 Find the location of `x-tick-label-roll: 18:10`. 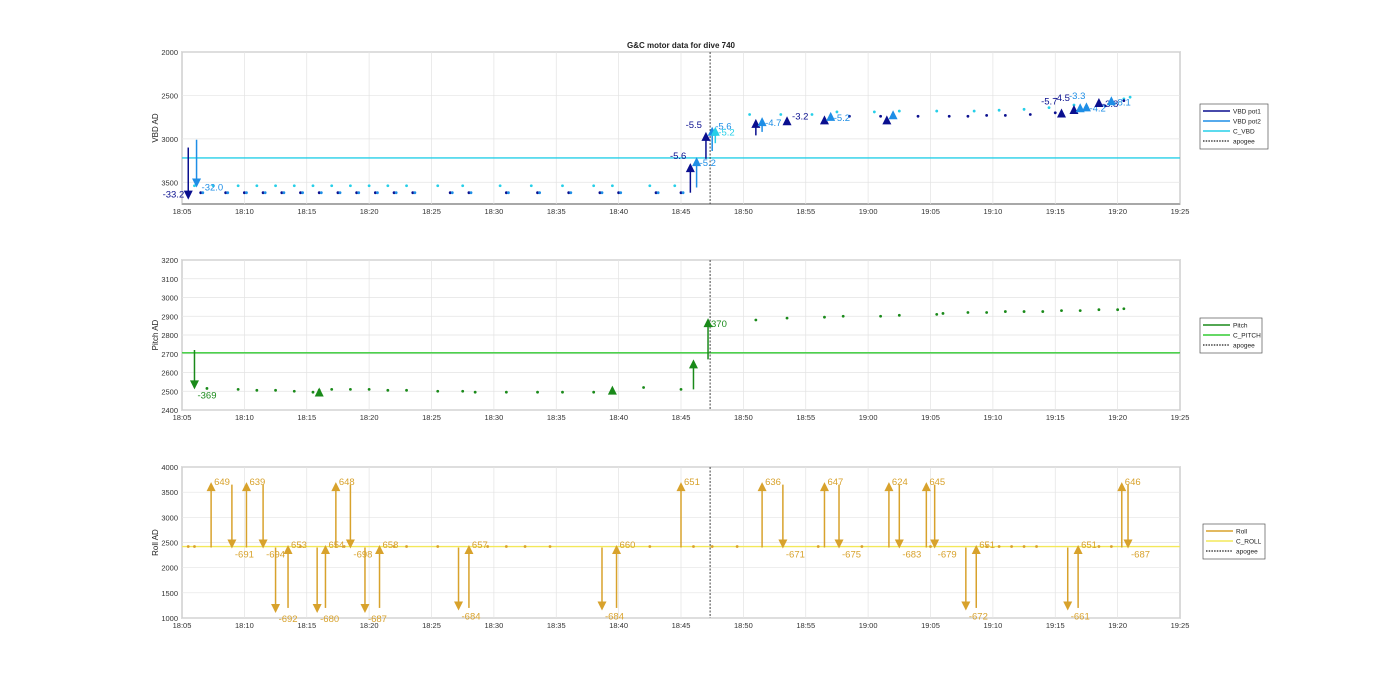

x-tick-label-roll: 18:10 is located at coordinates (244, 625).